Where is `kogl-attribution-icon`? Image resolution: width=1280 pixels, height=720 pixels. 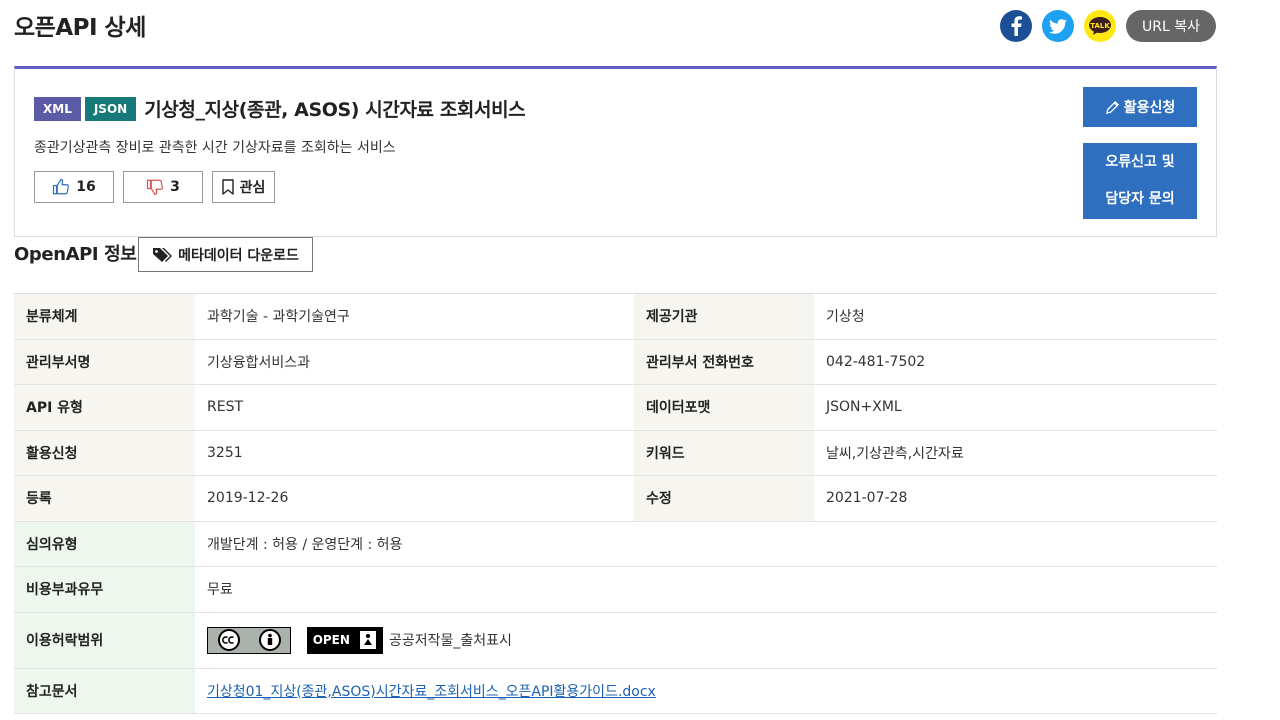 kogl-attribution-icon is located at coordinates (368, 640).